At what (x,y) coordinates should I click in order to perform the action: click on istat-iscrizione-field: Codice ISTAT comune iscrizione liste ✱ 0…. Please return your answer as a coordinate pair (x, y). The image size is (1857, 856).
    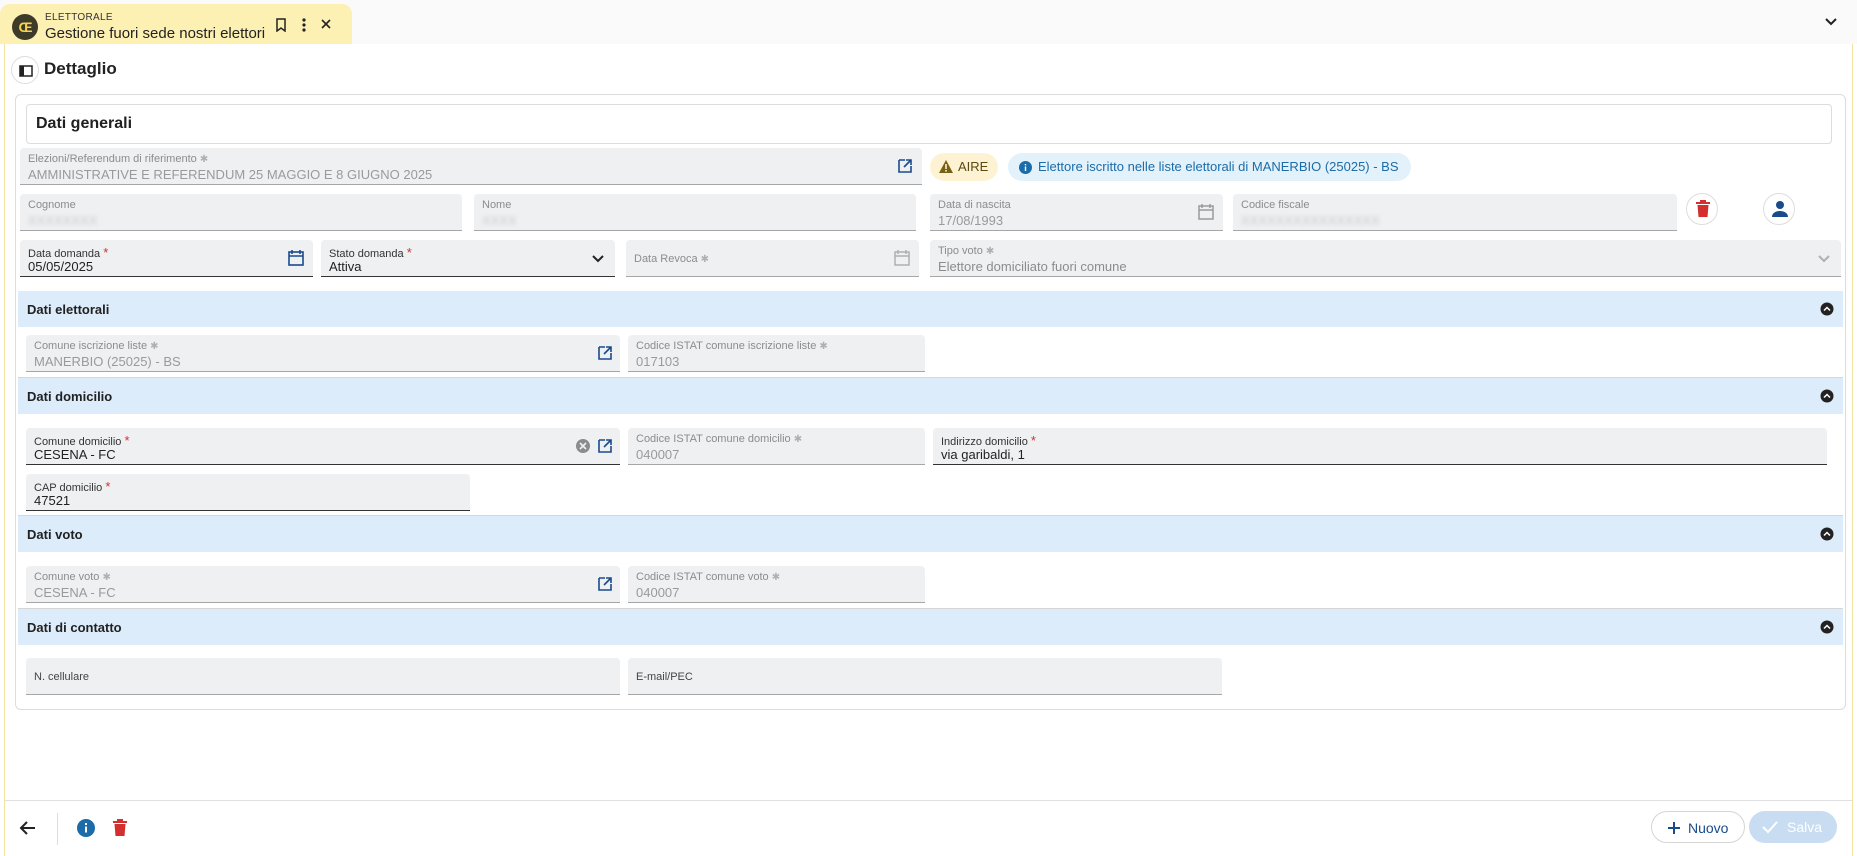
    Looking at the image, I should click on (776, 353).